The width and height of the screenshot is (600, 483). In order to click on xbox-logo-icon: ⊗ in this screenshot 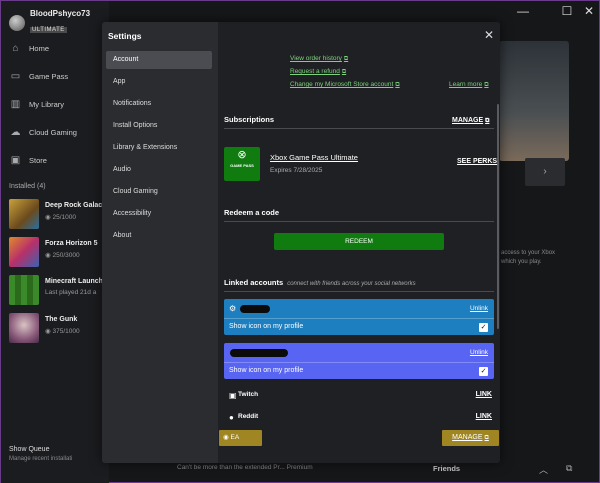, I will do `click(242, 155)`.